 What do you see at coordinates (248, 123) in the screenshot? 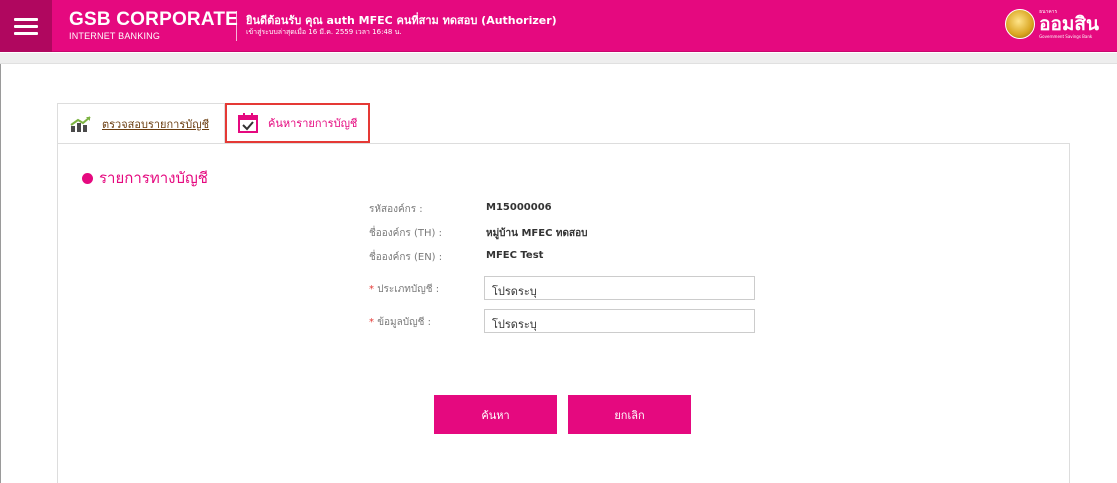
I see `calendar-check-icon` at bounding box center [248, 123].